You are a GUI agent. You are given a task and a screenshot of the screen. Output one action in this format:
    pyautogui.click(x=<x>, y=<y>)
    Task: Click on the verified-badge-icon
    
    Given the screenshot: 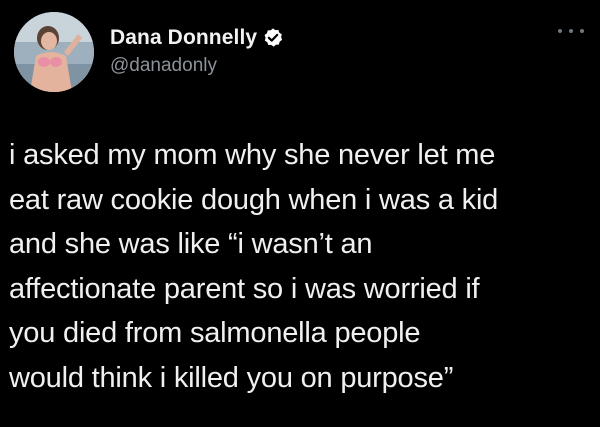 What is the action you would take?
    pyautogui.click(x=273, y=38)
    